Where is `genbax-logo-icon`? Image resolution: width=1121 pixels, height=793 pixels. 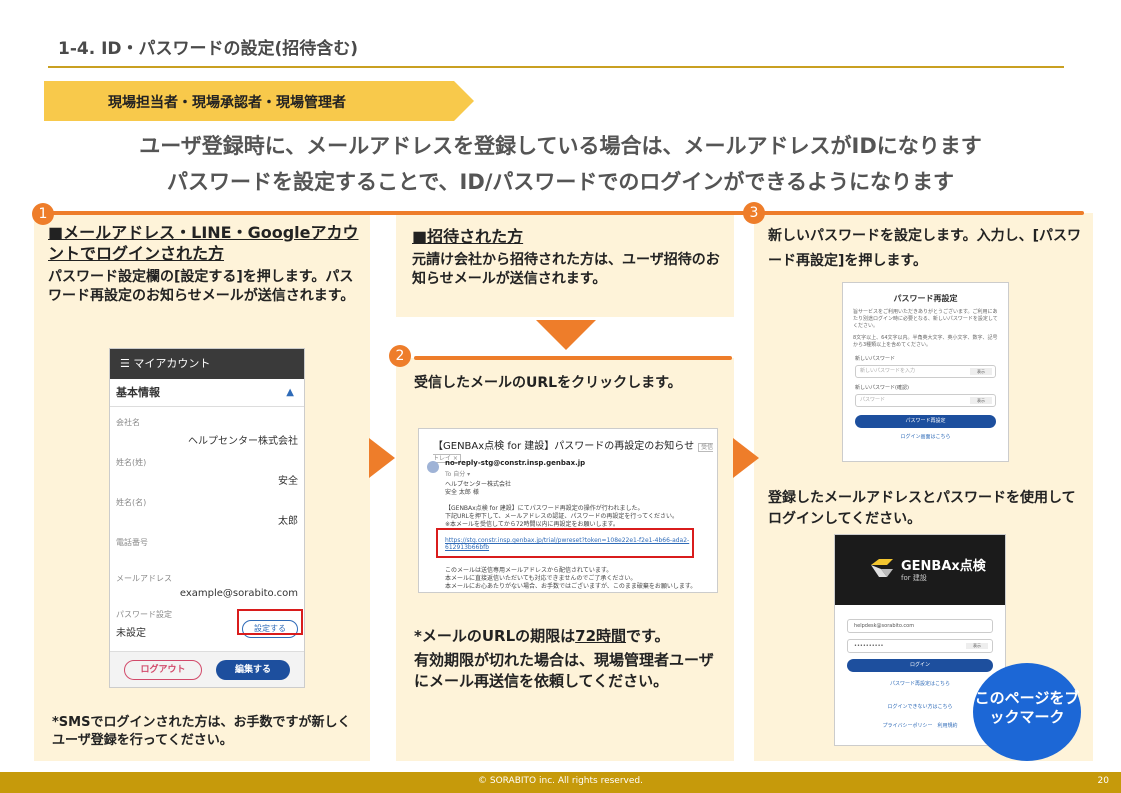
genbax-logo-icon is located at coordinates (882, 568).